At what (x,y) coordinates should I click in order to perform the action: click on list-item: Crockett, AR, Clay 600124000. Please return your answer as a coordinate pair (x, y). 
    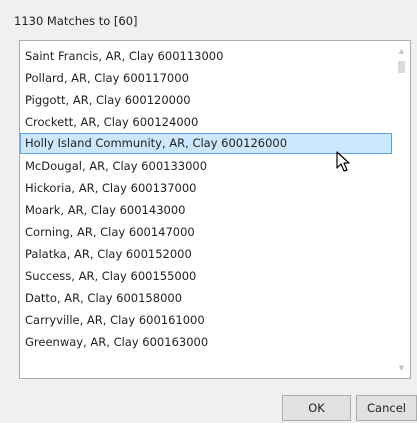
    Looking at the image, I should click on (206, 122).